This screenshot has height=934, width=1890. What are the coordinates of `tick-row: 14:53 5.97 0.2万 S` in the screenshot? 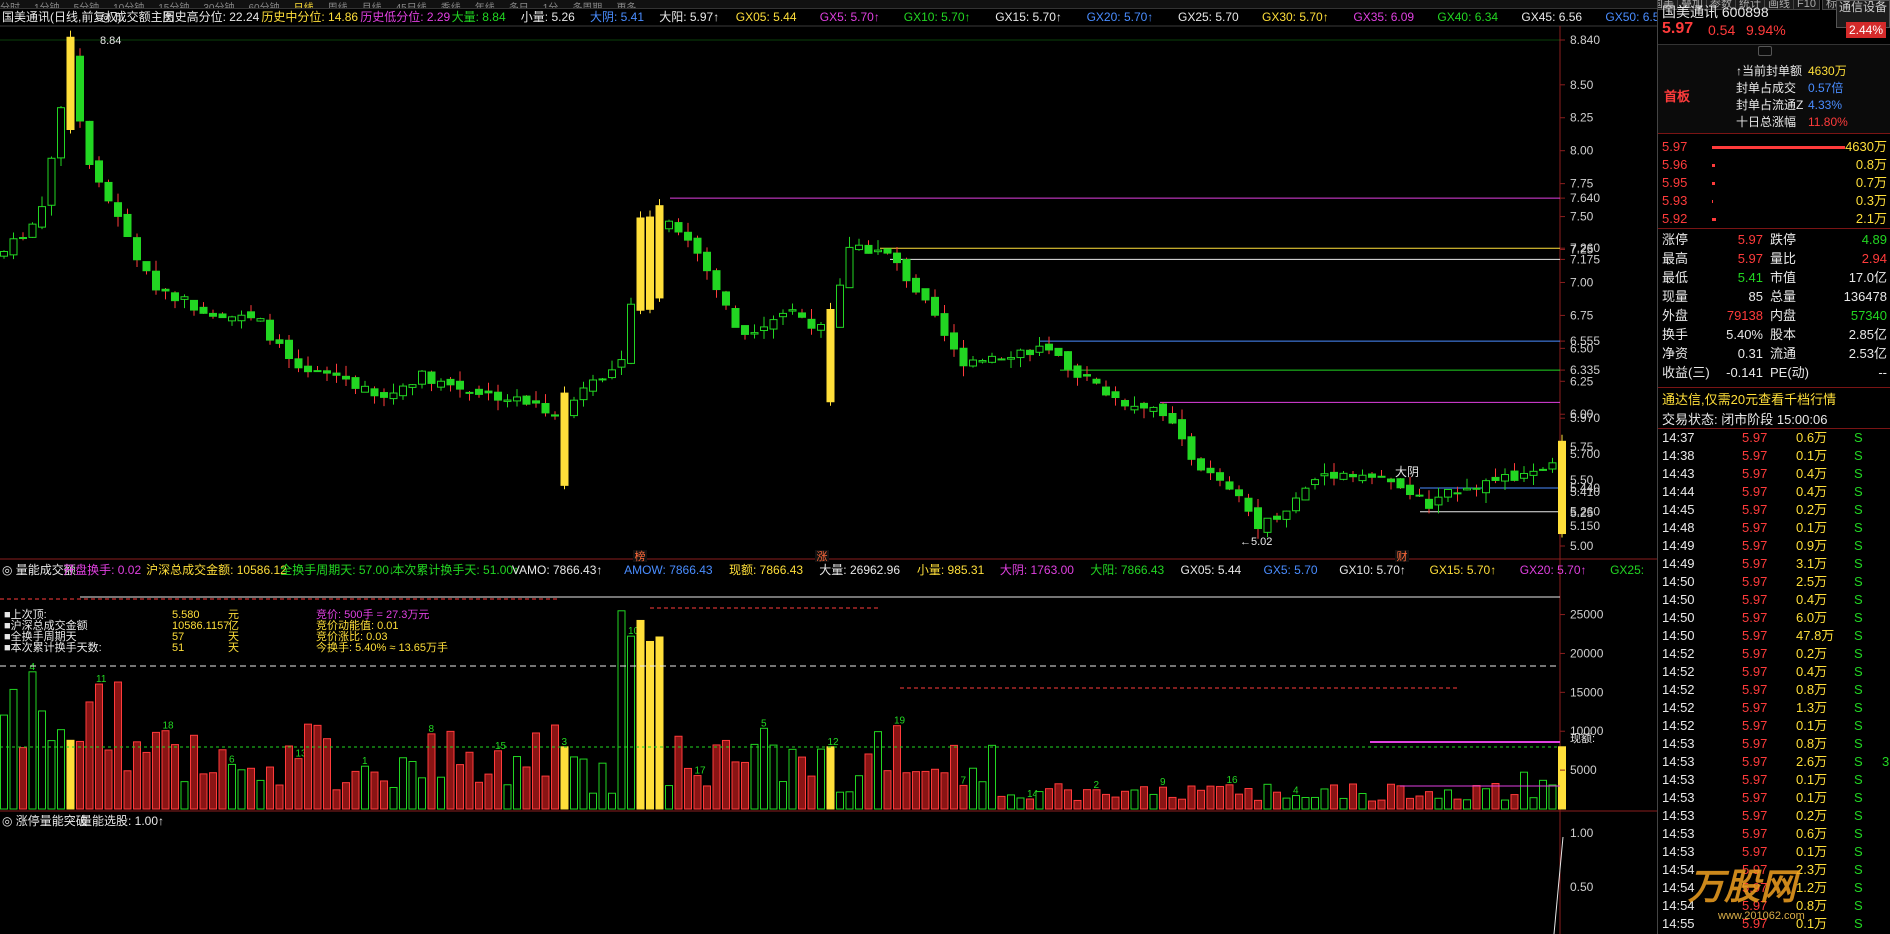 It's located at (1774, 816).